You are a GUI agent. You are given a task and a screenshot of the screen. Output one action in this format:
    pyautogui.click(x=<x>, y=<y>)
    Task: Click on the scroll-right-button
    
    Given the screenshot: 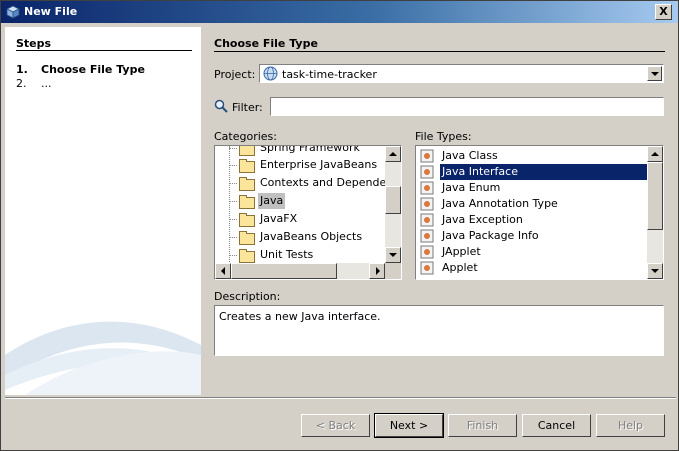 What is the action you would take?
    pyautogui.click(x=377, y=271)
    